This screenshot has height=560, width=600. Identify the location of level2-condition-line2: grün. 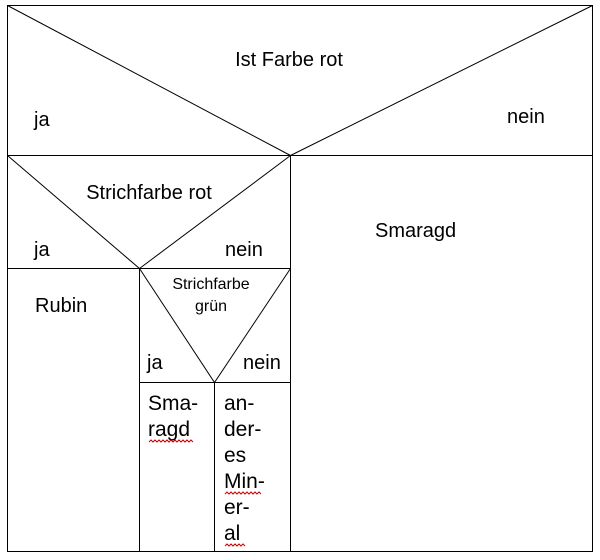
(211, 306).